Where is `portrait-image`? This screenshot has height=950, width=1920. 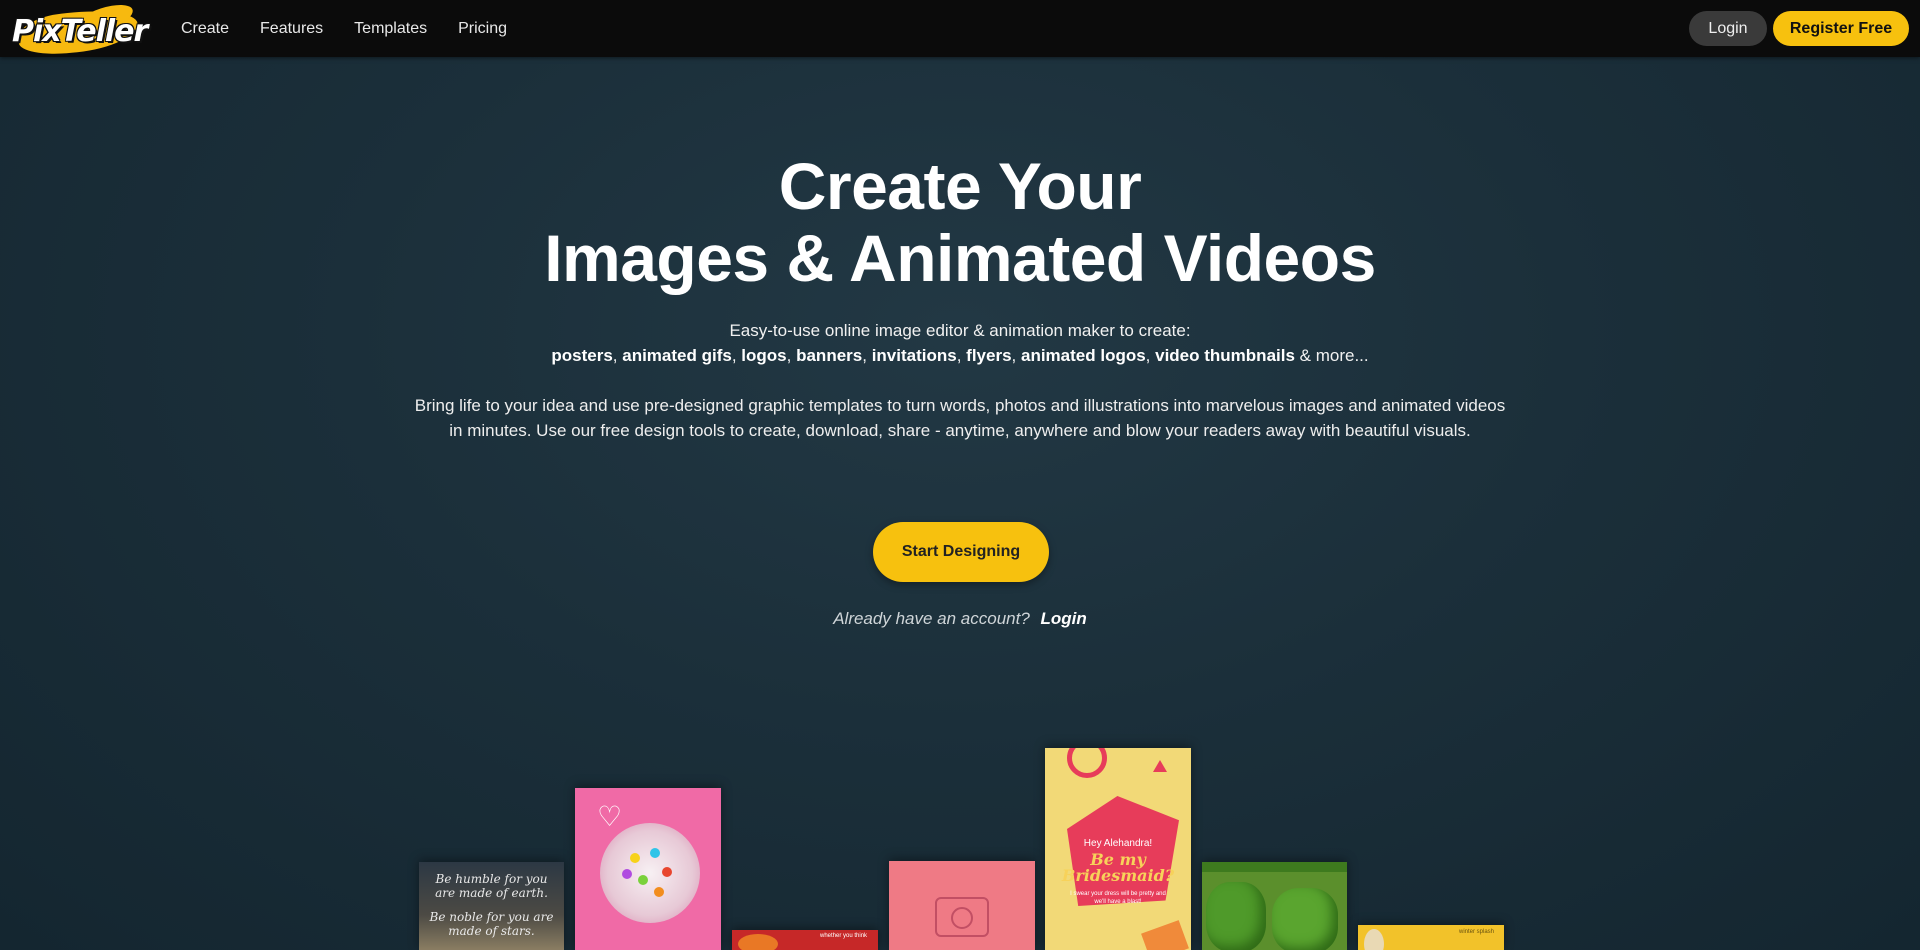 portrait-image is located at coordinates (1374, 939).